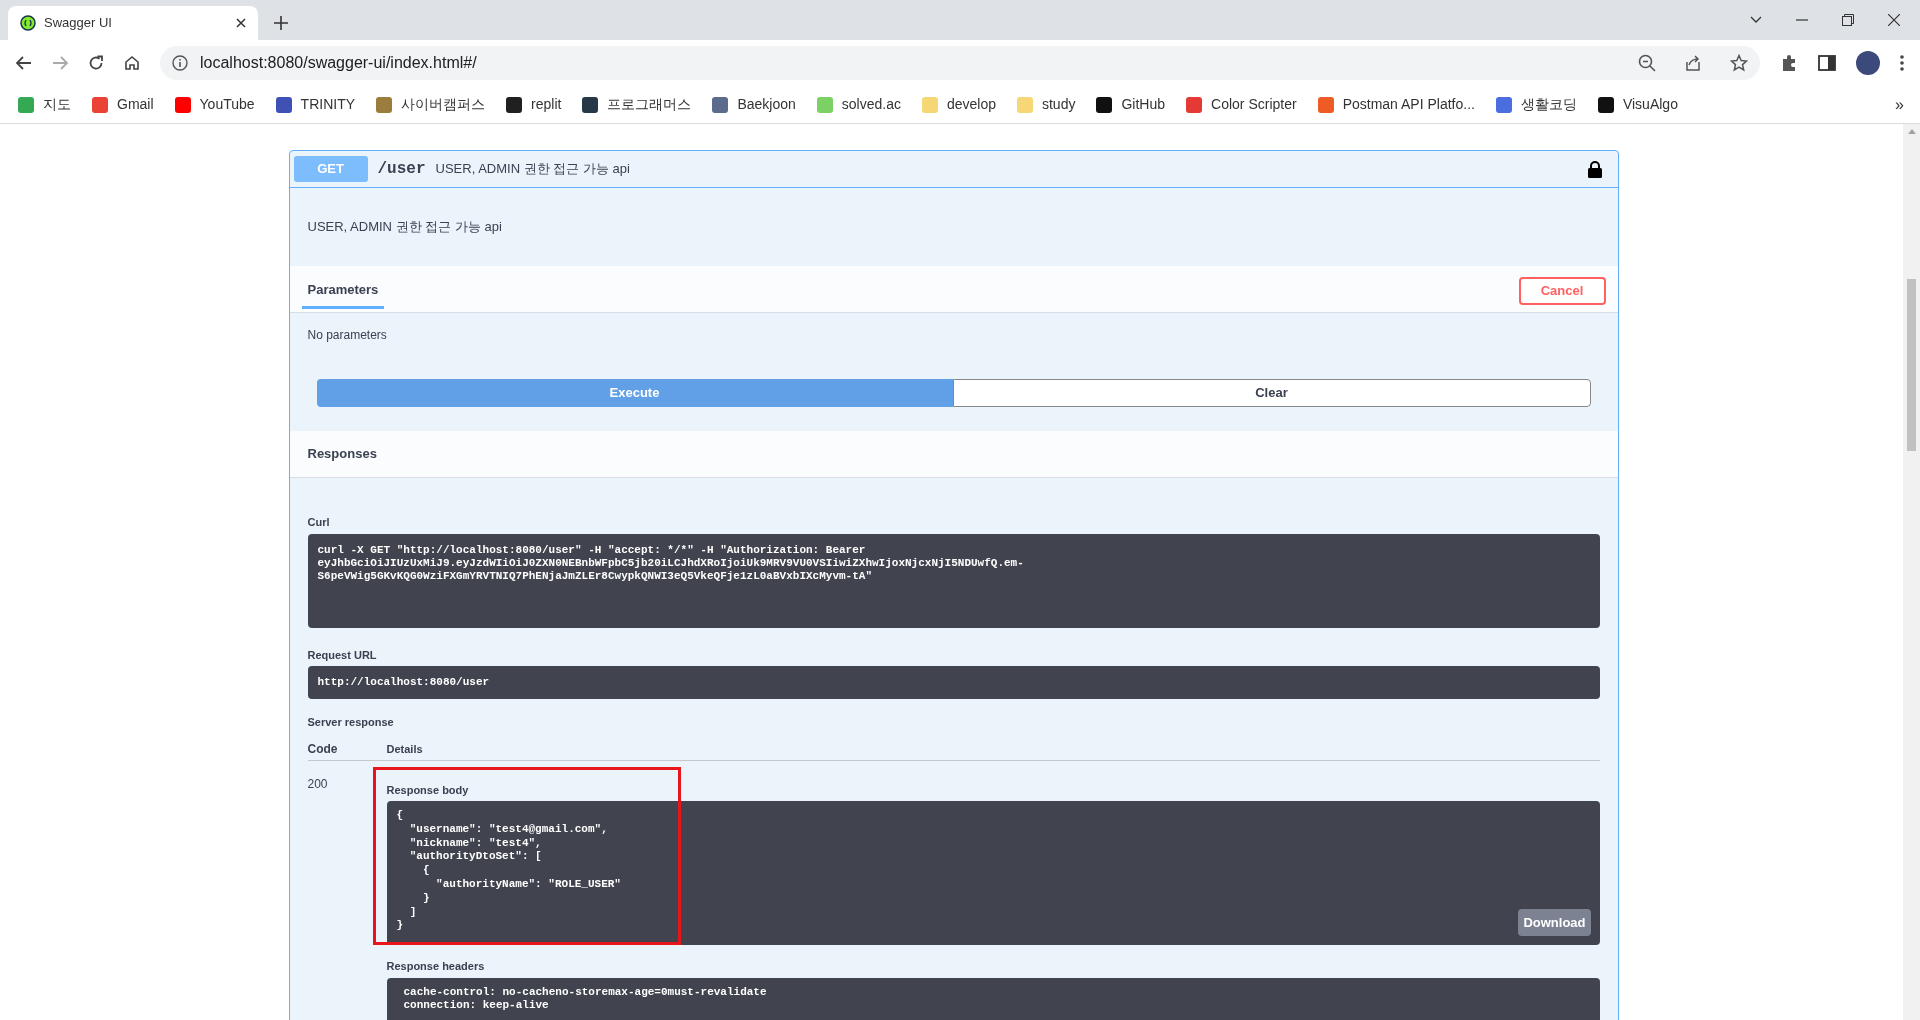  I want to click on bookmark: YouTube, so click(214, 104).